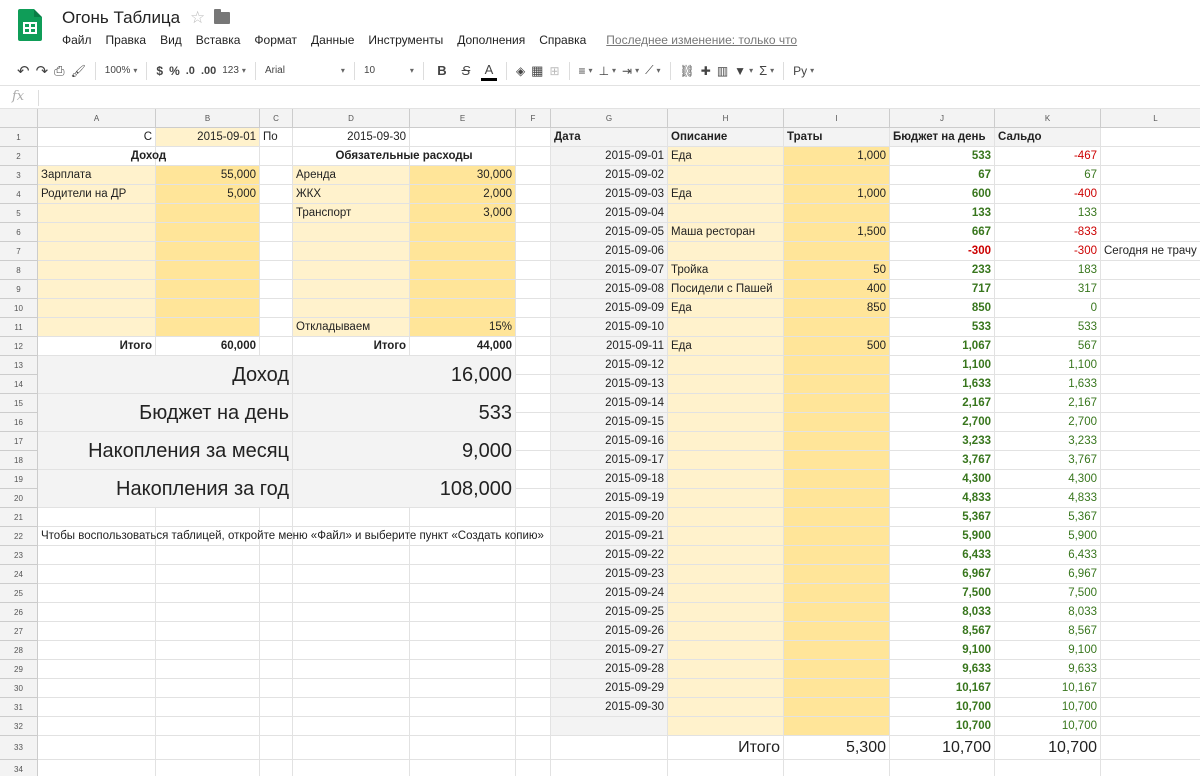 The image size is (1200, 776). I want to click on ledger-daily-cell: 717, so click(942, 289).